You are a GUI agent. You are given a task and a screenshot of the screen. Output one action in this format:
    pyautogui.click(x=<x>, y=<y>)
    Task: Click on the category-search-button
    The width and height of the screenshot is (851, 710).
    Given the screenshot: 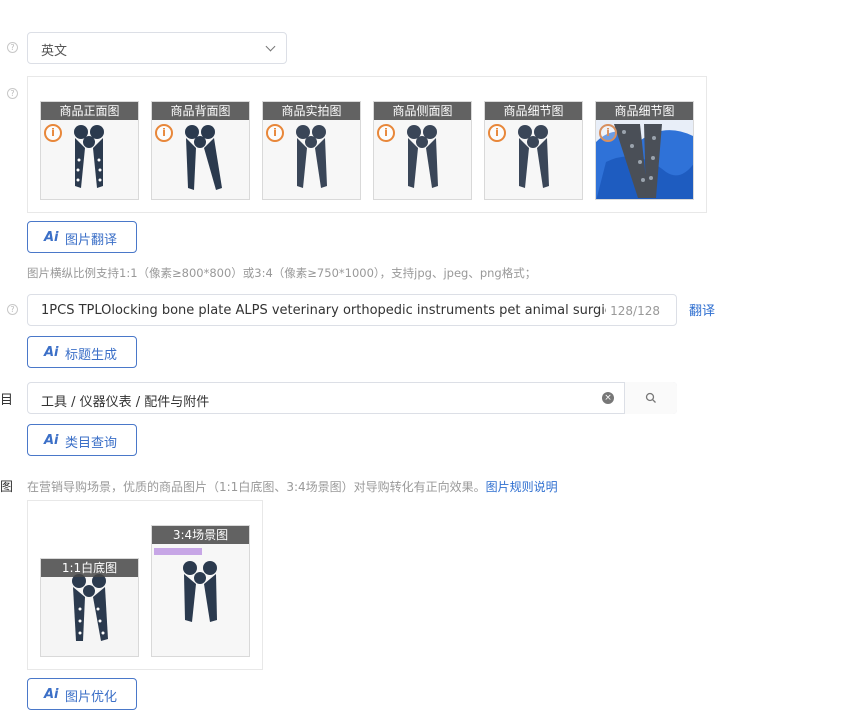 What is the action you would take?
    pyautogui.click(x=650, y=398)
    